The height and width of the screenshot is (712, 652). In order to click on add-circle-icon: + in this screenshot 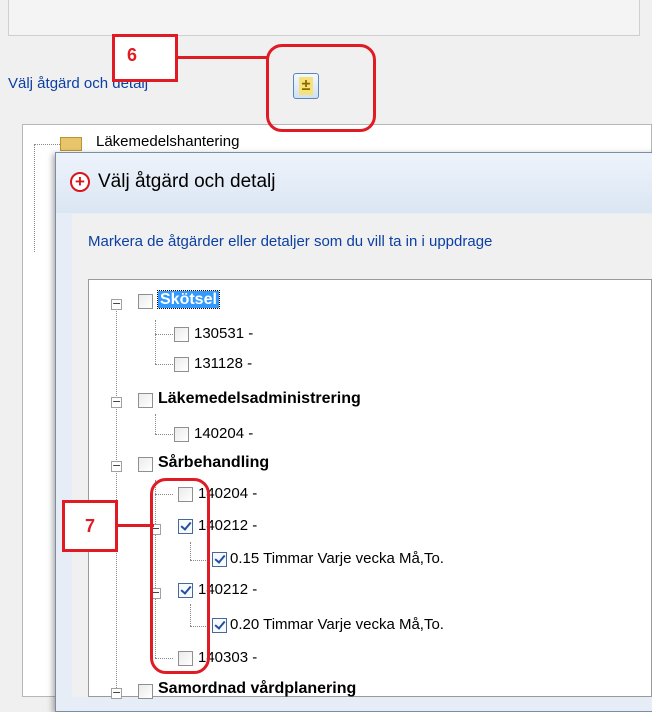, I will do `click(80, 182)`.